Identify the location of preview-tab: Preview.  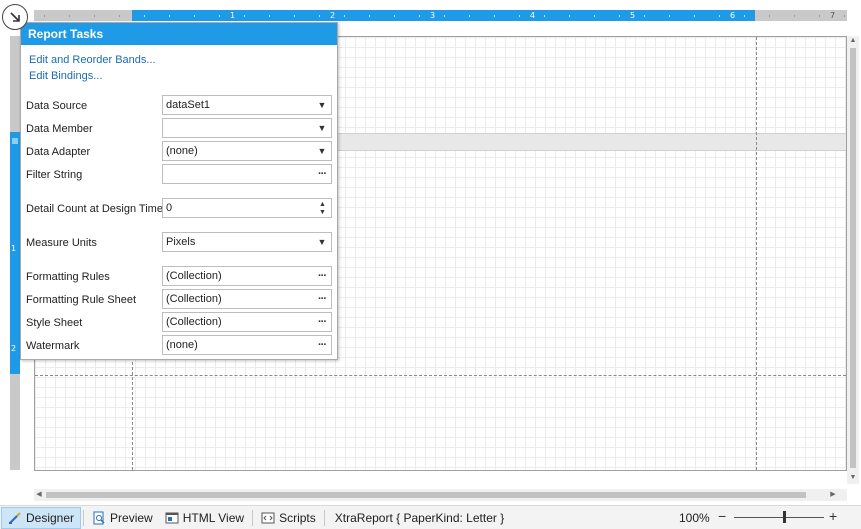
(122, 518).